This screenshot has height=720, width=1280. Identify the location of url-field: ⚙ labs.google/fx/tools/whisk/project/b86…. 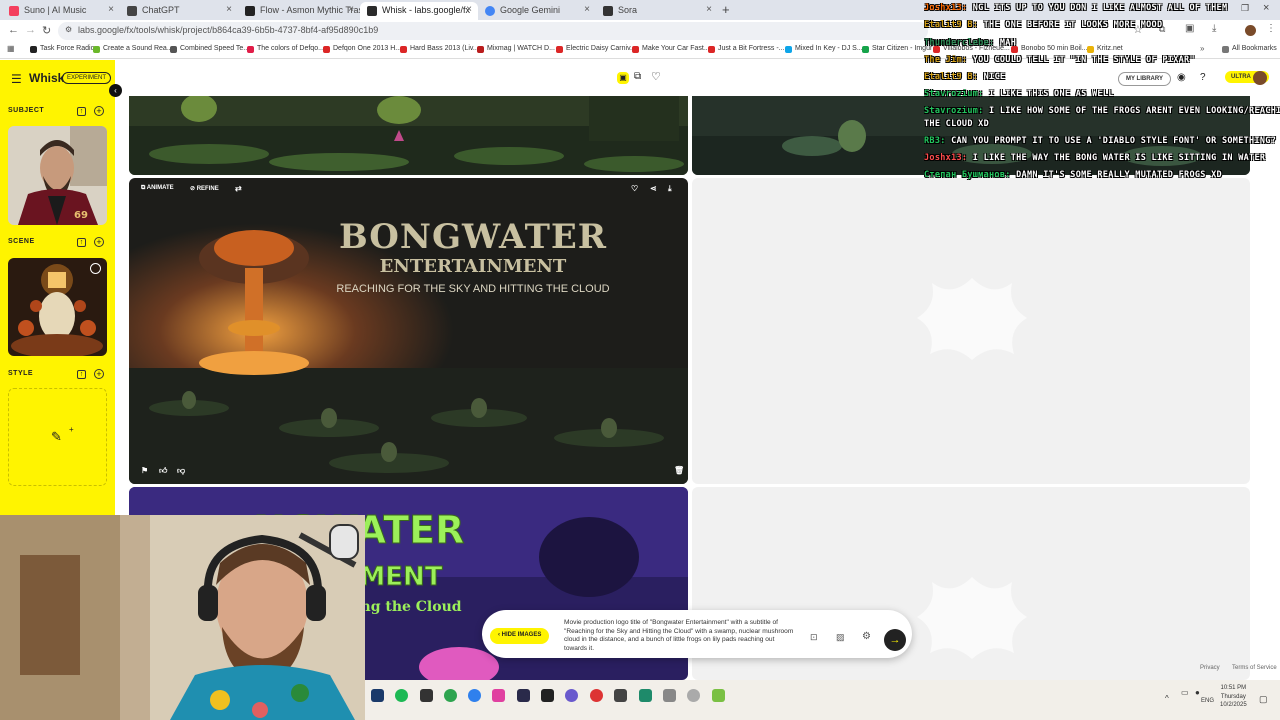
(493, 31).